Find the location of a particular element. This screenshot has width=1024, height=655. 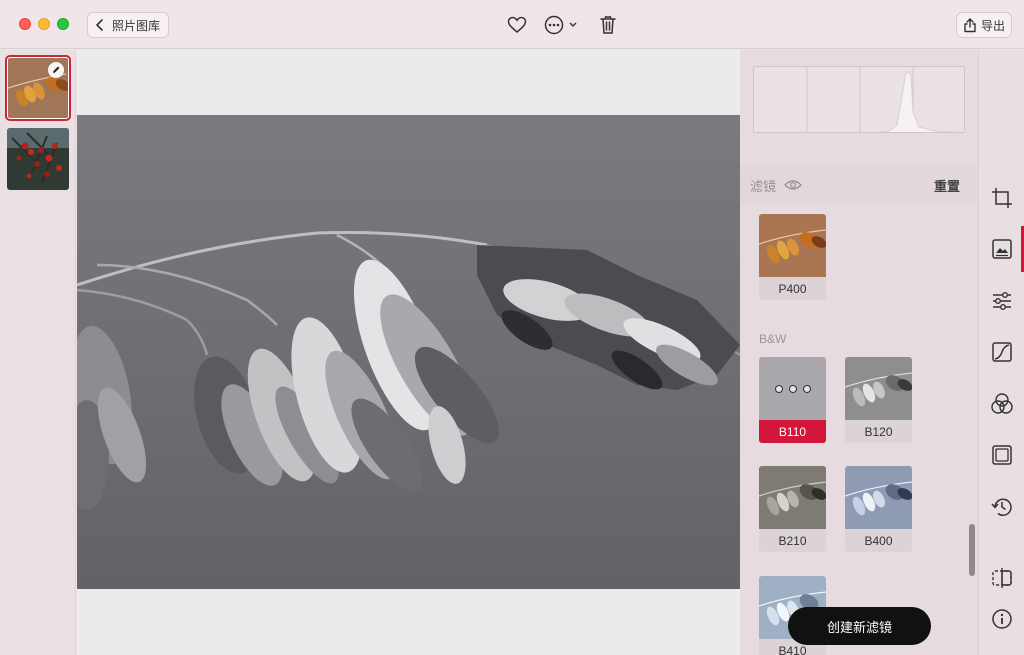

filter-icon is located at coordinates (1002, 249).